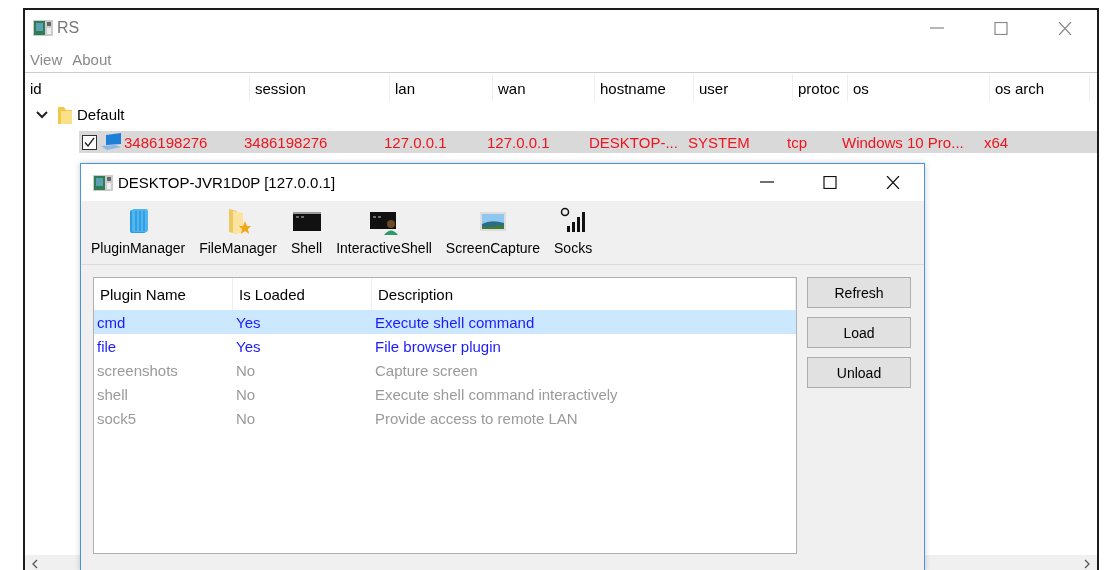  I want to click on plugin-row: cmd Yes Execute shell command, so click(445, 322).